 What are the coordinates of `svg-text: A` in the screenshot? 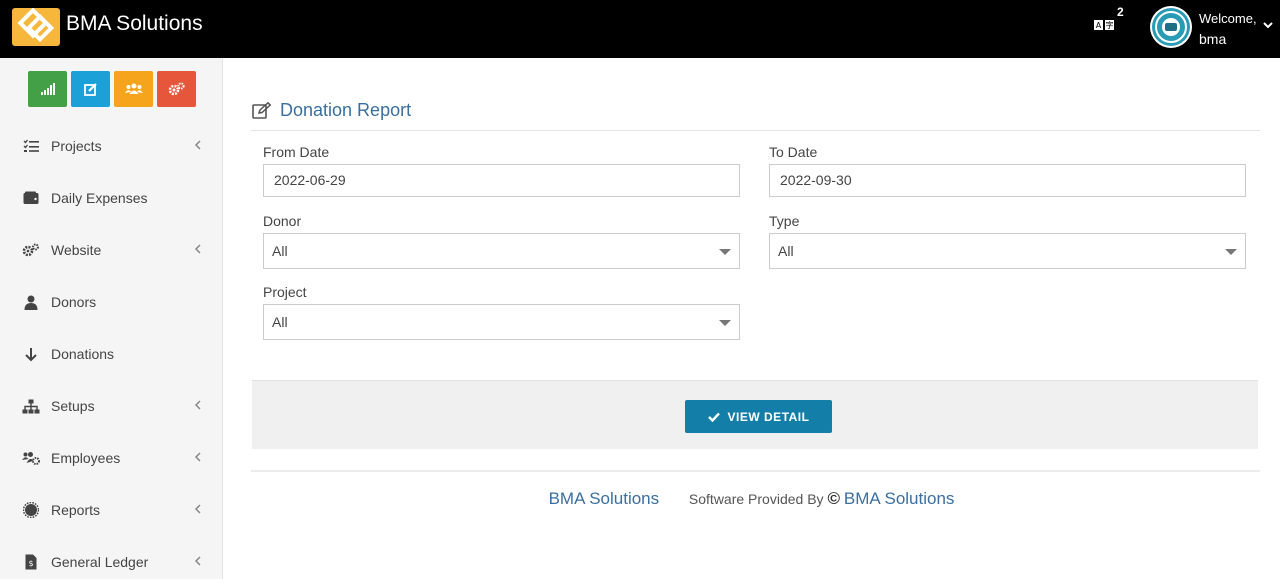 It's located at (1099, 25).